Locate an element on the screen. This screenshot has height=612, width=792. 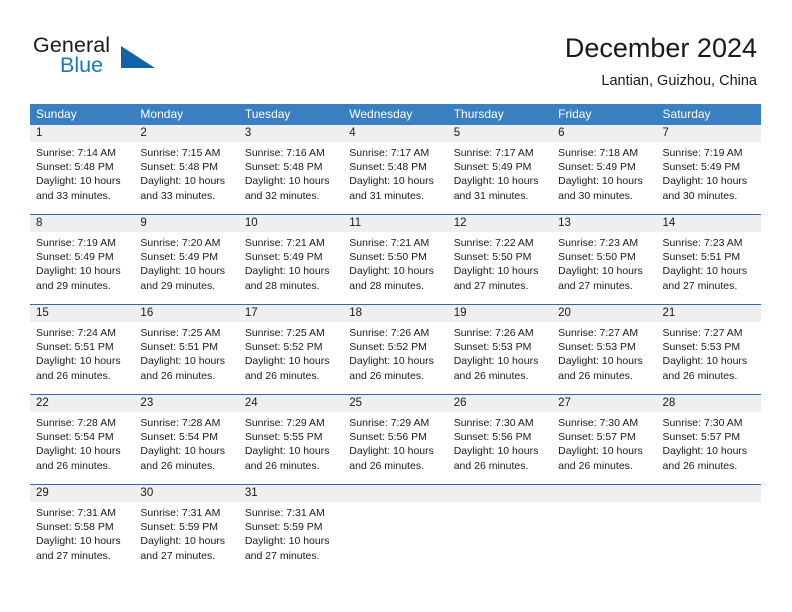
day-detail-line: Sunrise: 7:16 AM is located at coordinates (284, 153).